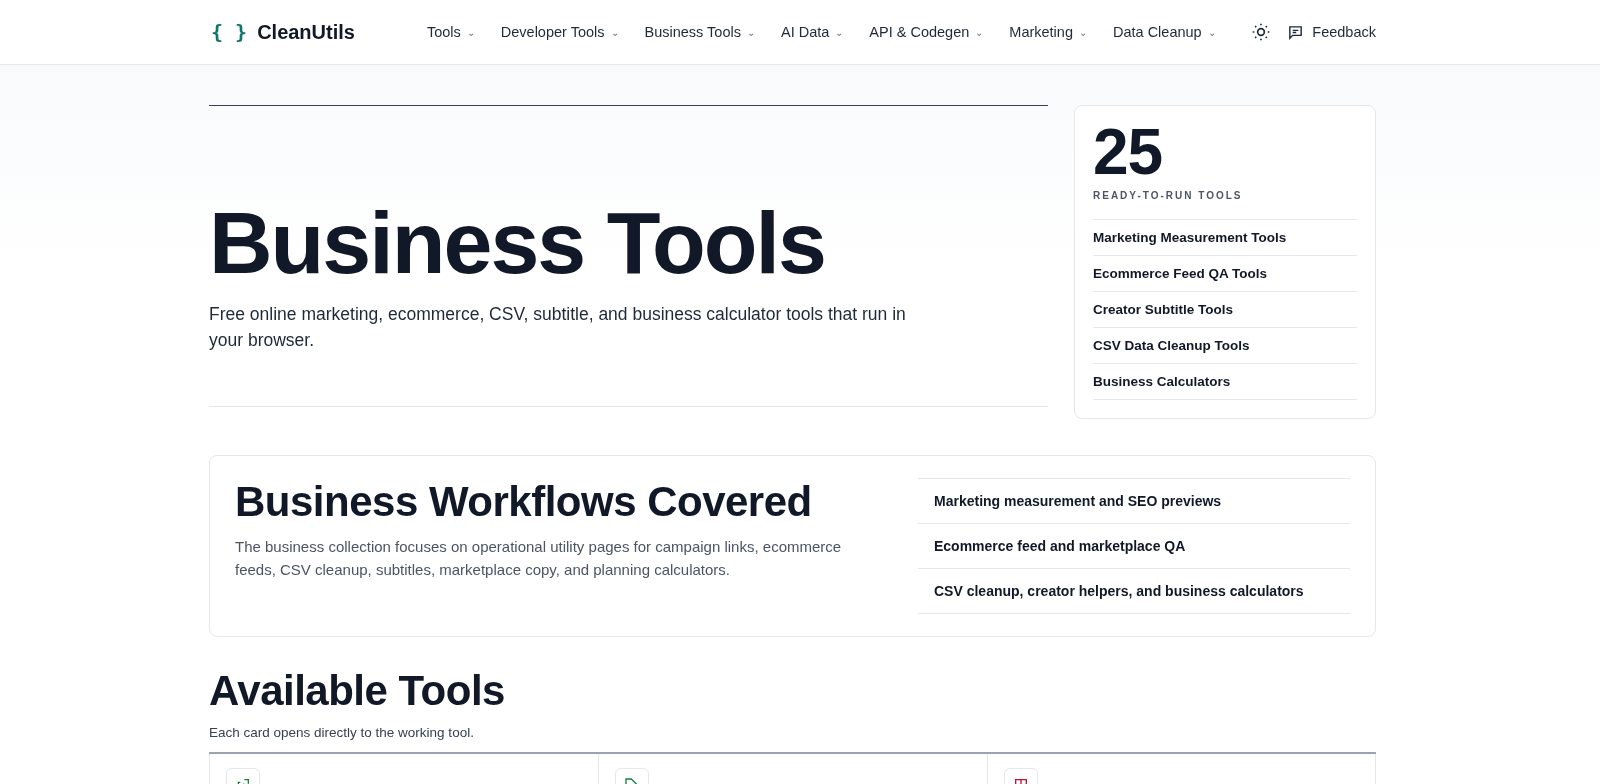 Image resolution: width=1600 pixels, height=784 pixels. I want to click on section-subtitle: Each card opens directly to the working tool., so click(342, 732).